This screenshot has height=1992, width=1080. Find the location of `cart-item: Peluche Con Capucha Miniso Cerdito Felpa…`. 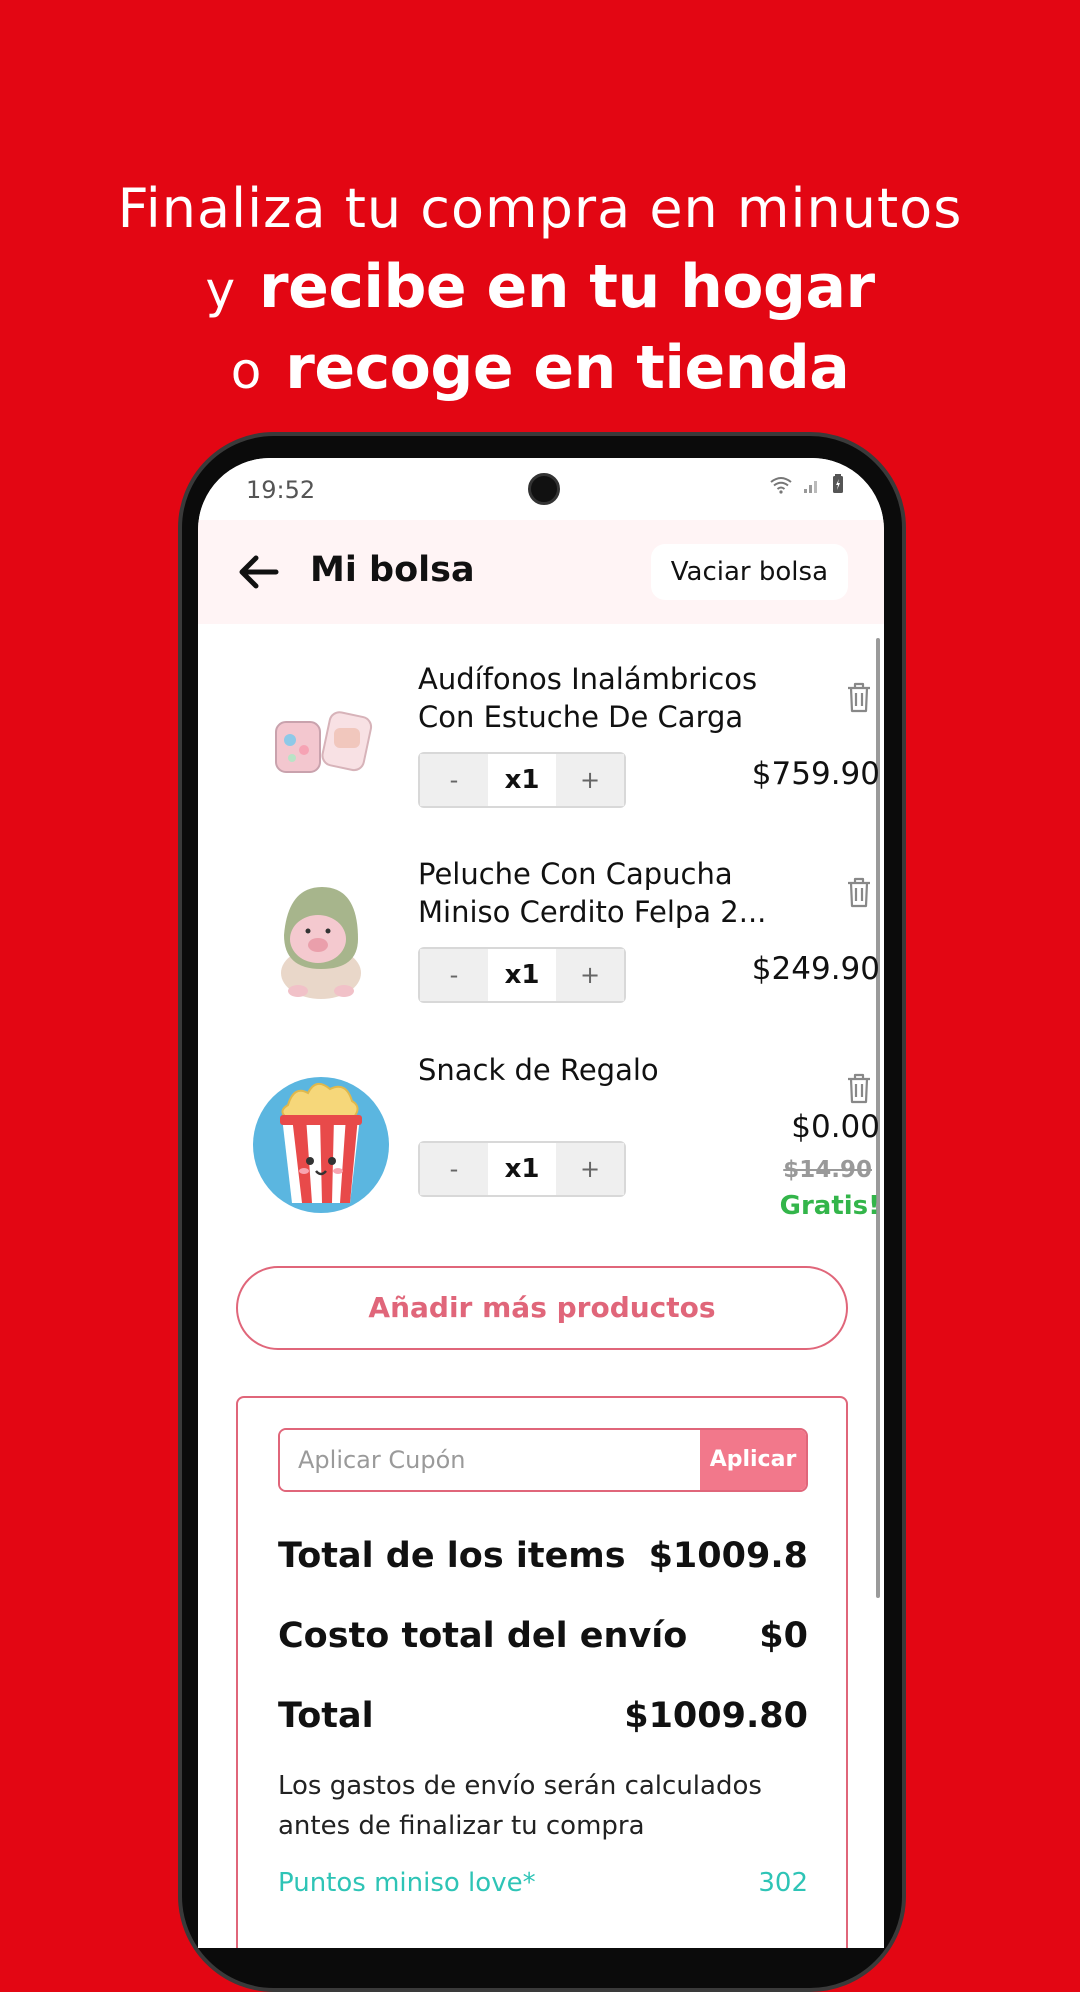

cart-item: Peluche Con Capucha Miniso Cerdito Felpa… is located at coordinates (541, 950).